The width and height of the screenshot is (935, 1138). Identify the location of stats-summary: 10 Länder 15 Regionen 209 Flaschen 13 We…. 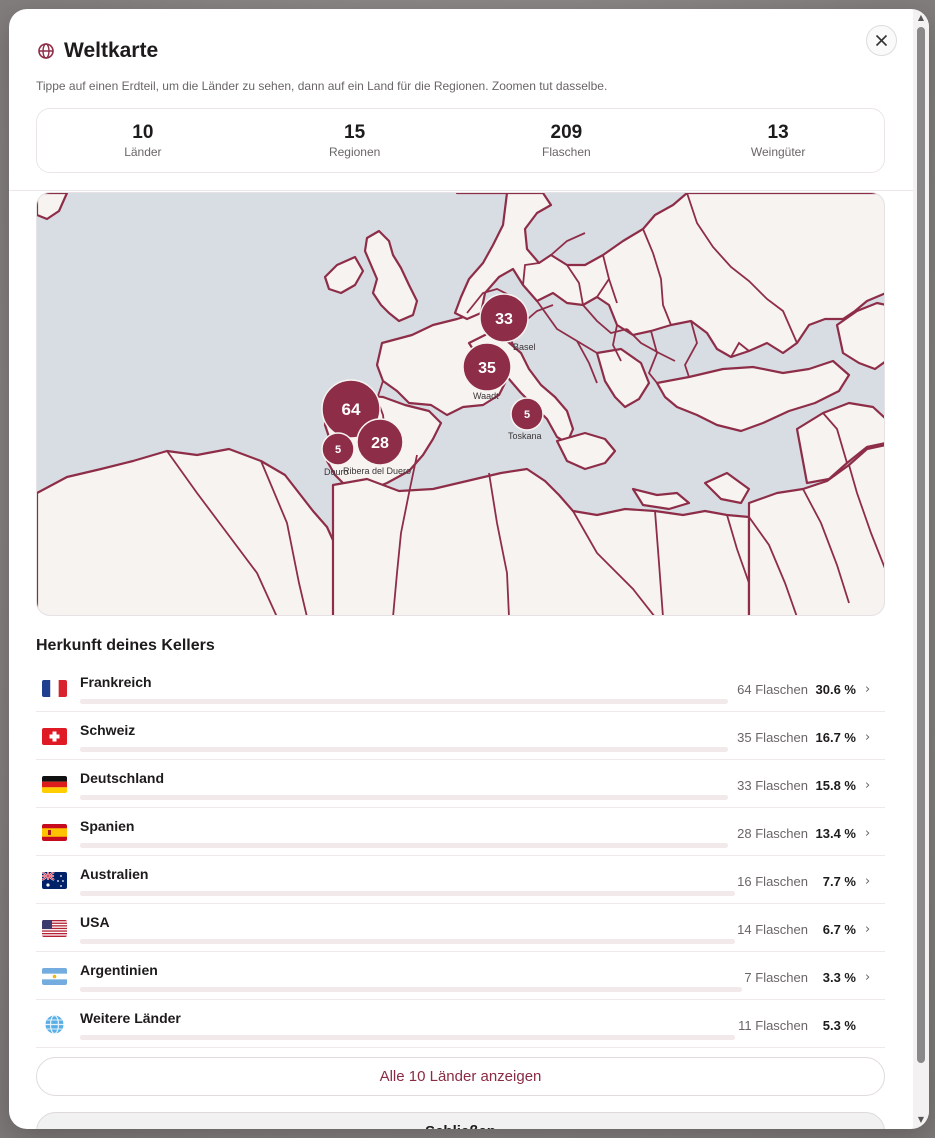
(460, 140).